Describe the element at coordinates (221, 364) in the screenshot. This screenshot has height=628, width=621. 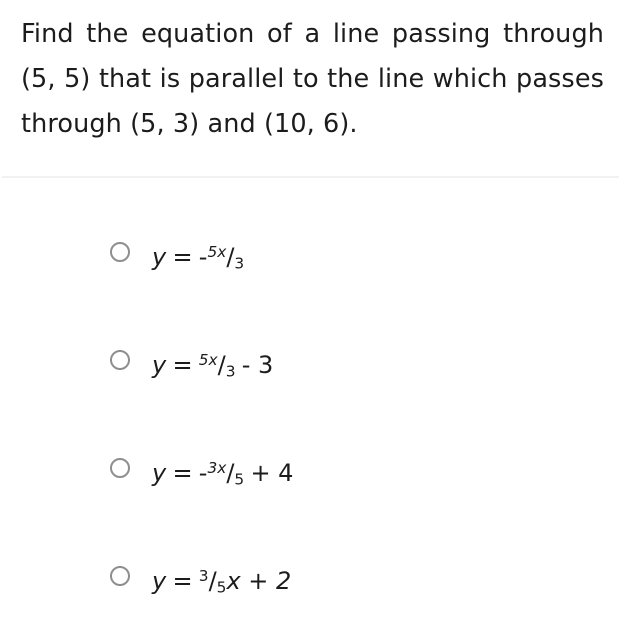
I see `option-2-slash: /` at that location.